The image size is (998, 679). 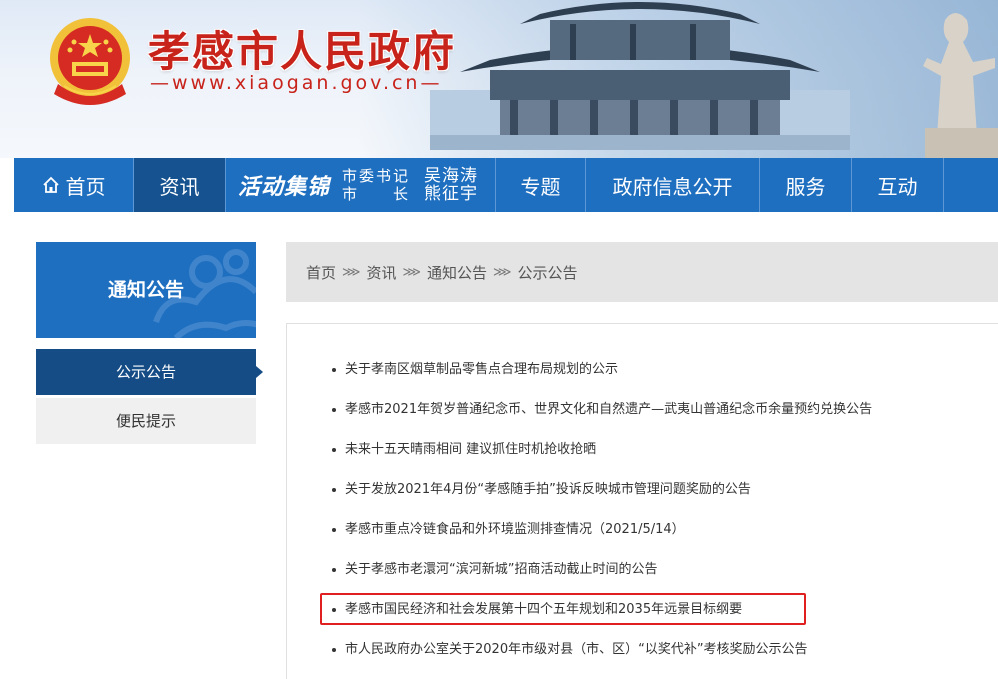 I want to click on breadcrumb: 首页 ⋙ 资讯 ⋙ 通知公告 ⋙ 公示公告, so click(x=642, y=272).